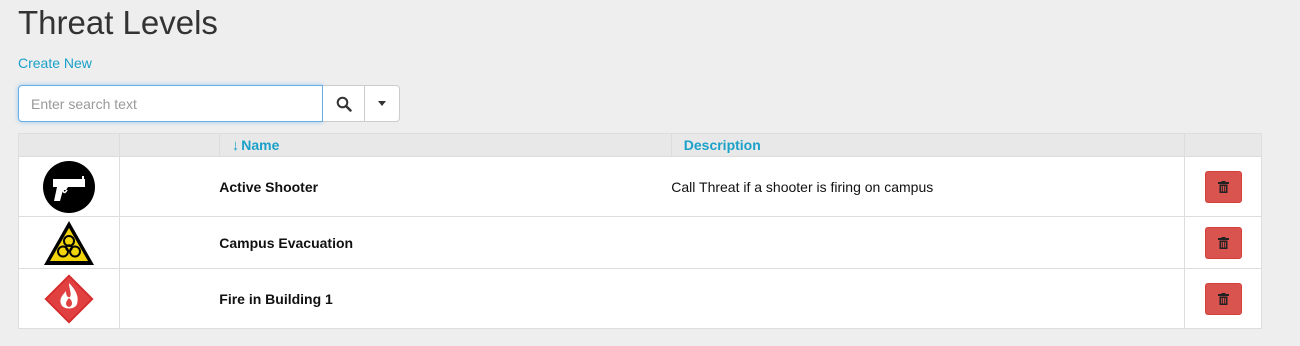  I want to click on row-name: Fire in Building 1, so click(445, 298).